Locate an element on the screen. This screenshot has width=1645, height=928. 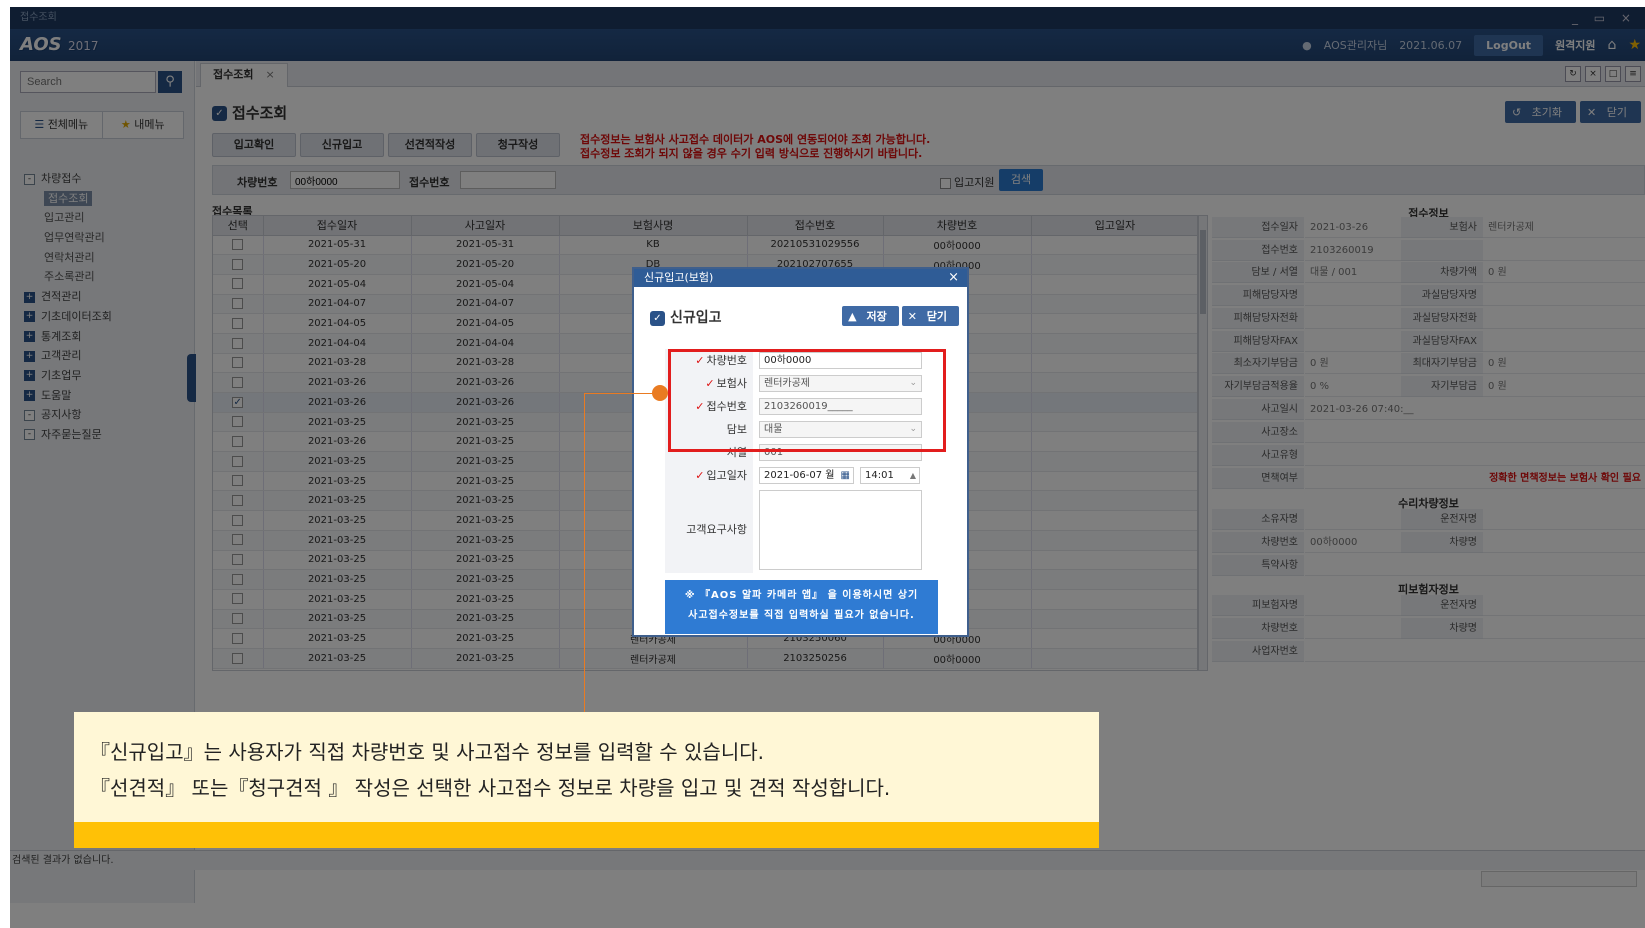
save-button: ▲ 저장 is located at coordinates (870, 316).